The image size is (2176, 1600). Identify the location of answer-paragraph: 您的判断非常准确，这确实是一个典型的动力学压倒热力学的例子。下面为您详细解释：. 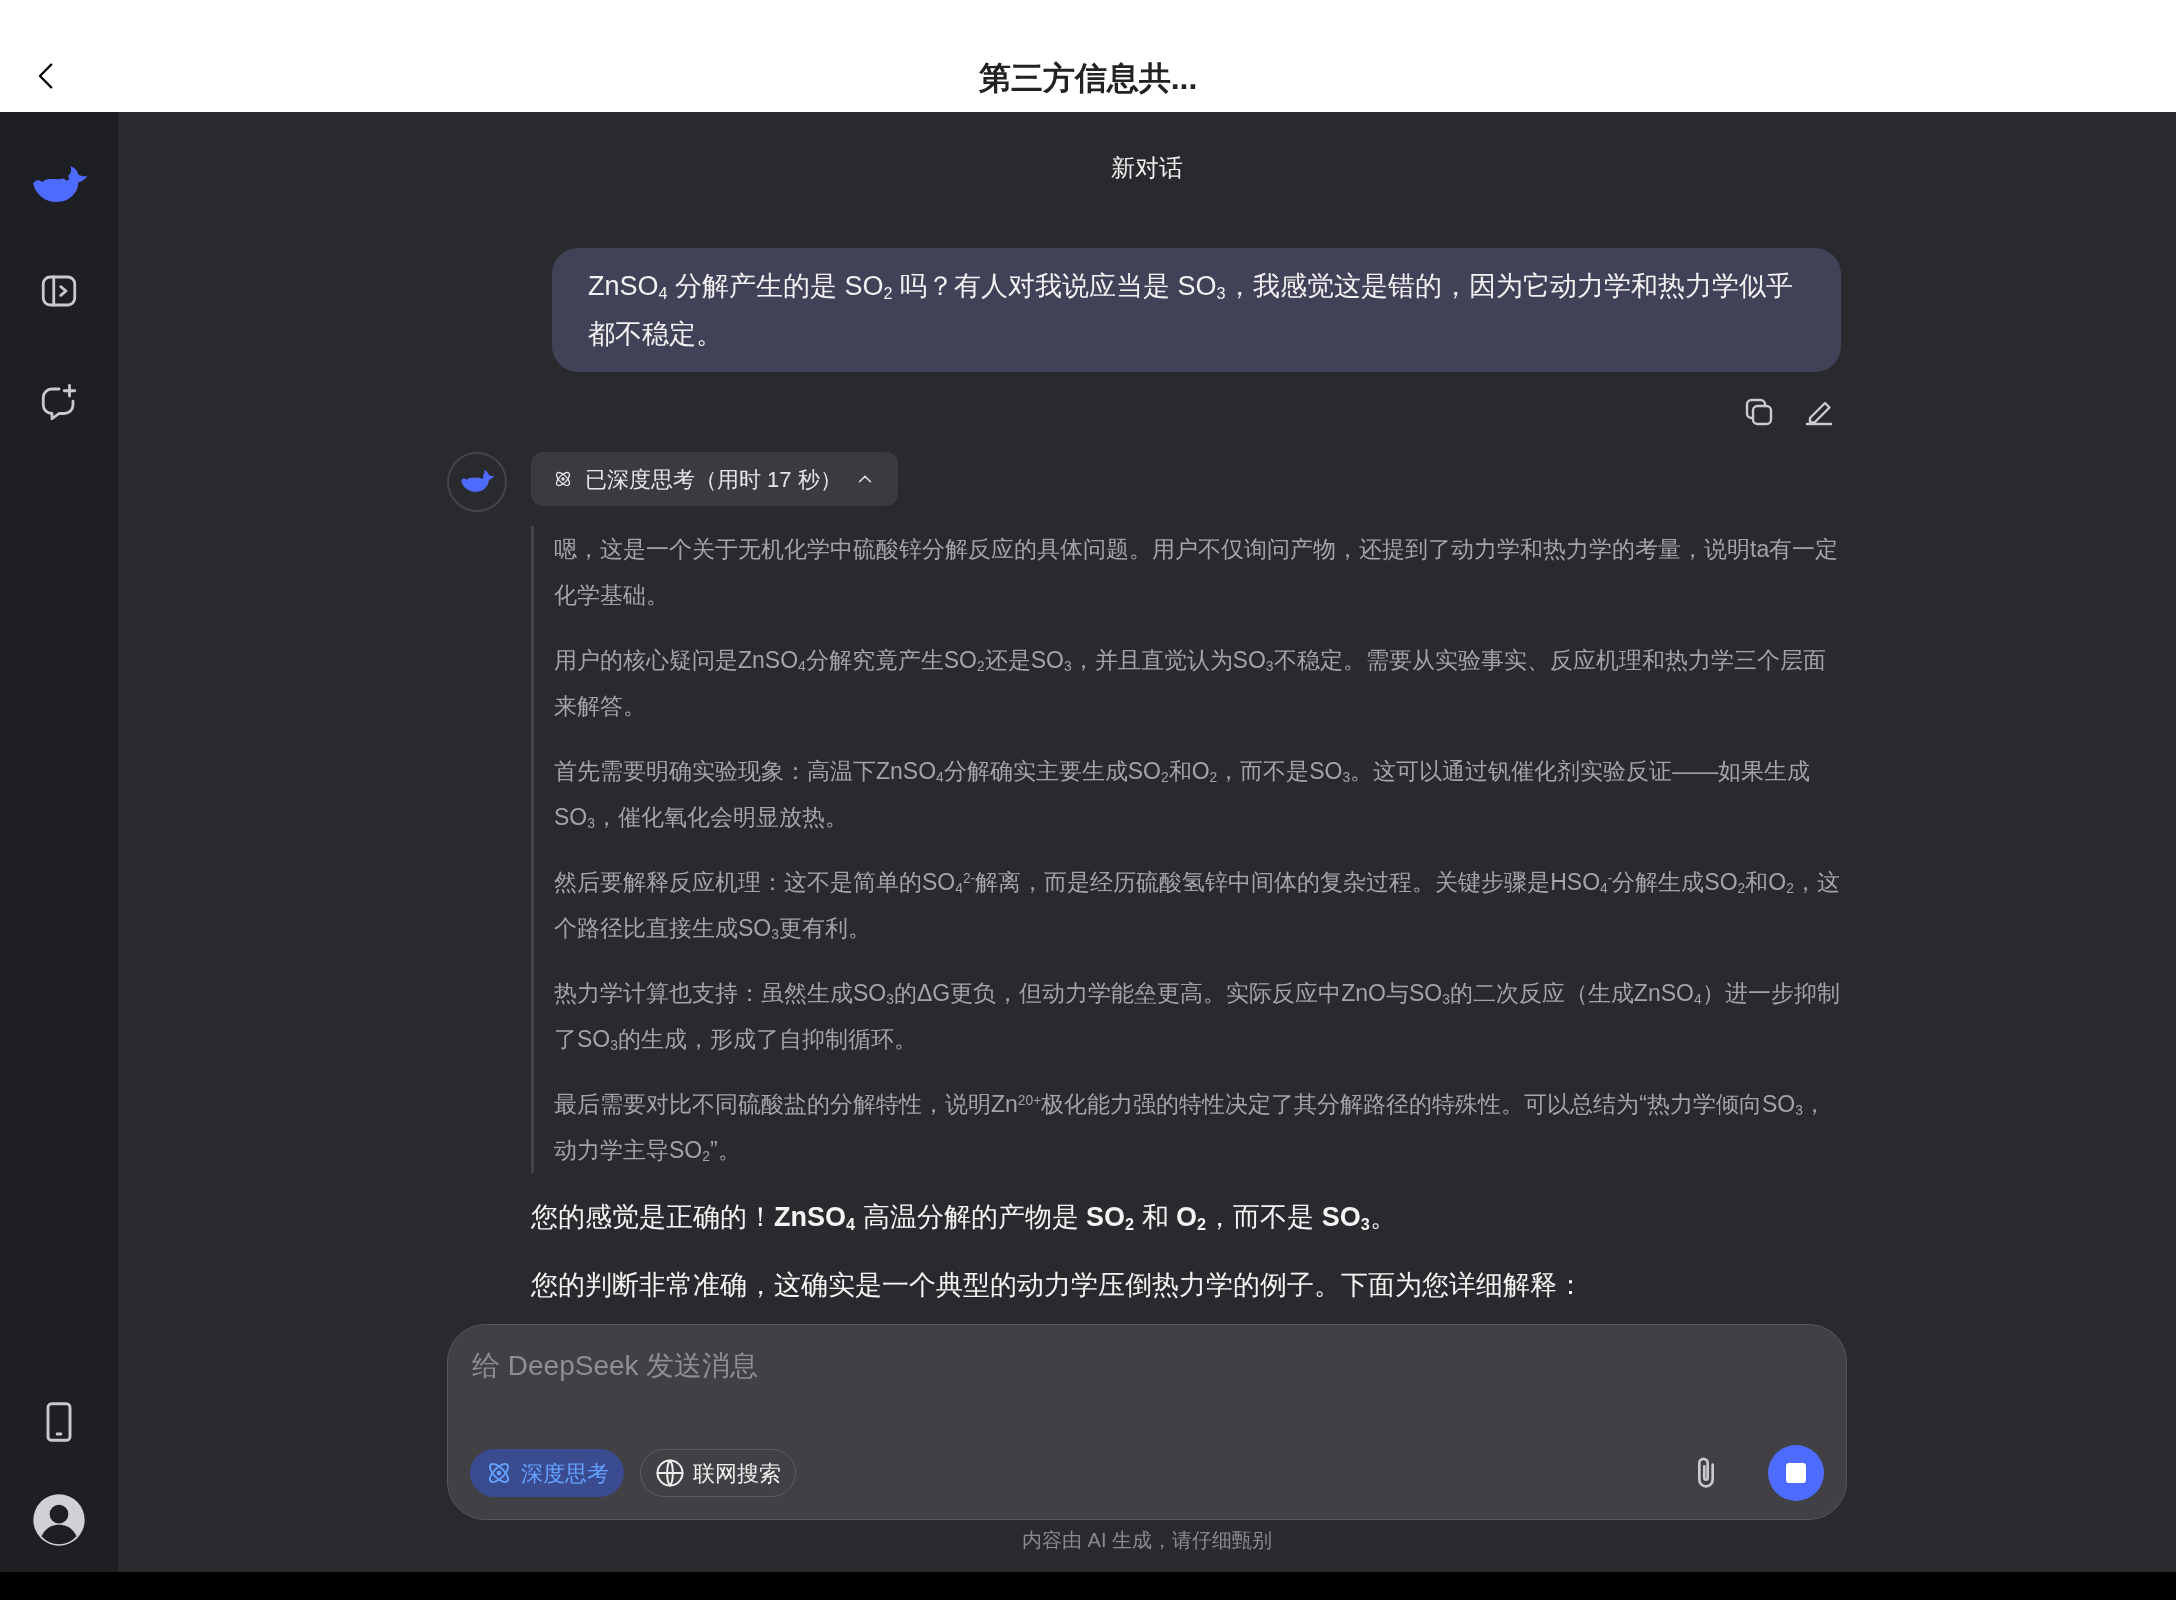
(1058, 1285).